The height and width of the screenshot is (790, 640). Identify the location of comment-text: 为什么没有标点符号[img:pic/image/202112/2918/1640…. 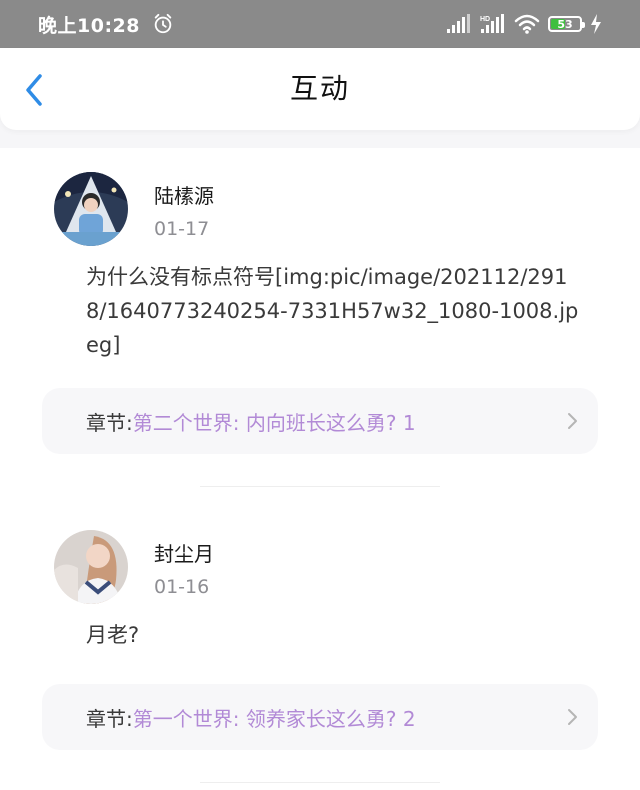
(332, 311).